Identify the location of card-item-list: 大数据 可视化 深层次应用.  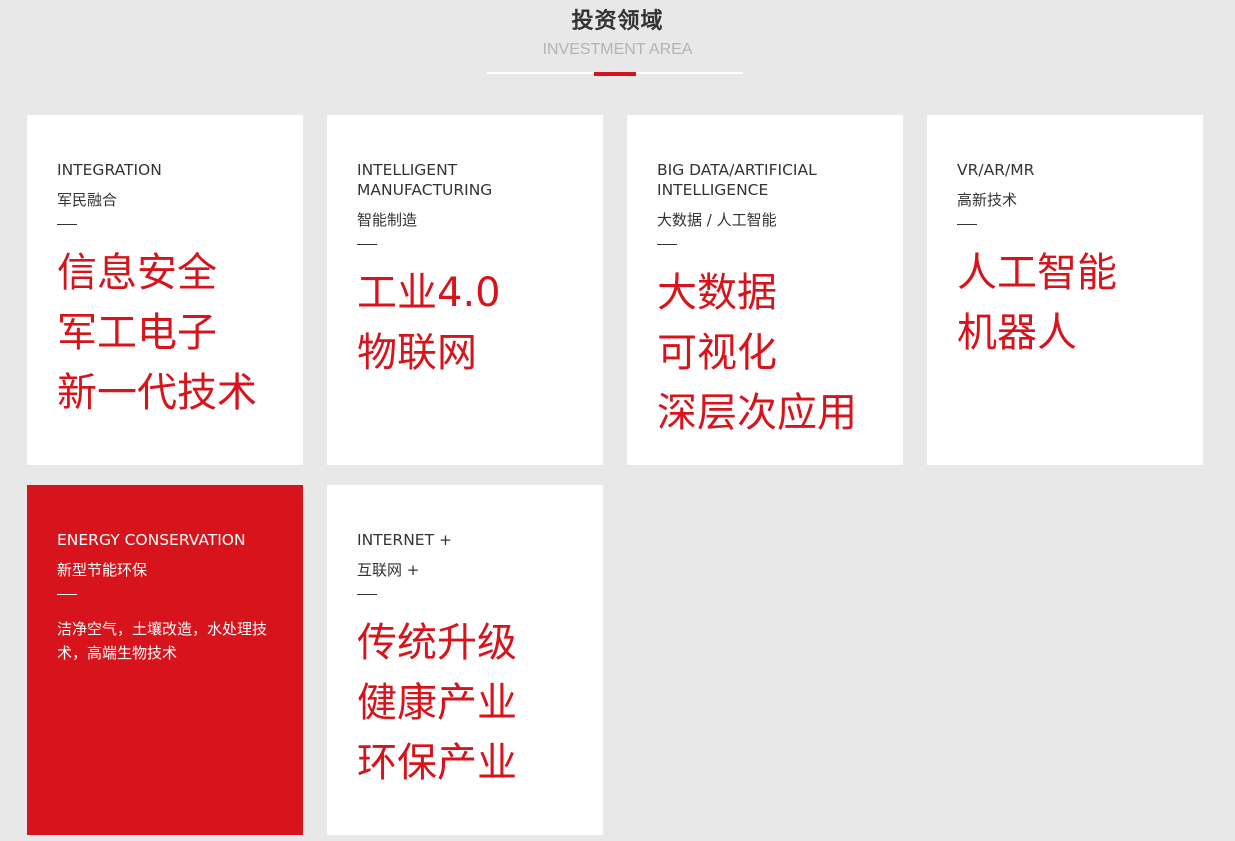
(765, 353).